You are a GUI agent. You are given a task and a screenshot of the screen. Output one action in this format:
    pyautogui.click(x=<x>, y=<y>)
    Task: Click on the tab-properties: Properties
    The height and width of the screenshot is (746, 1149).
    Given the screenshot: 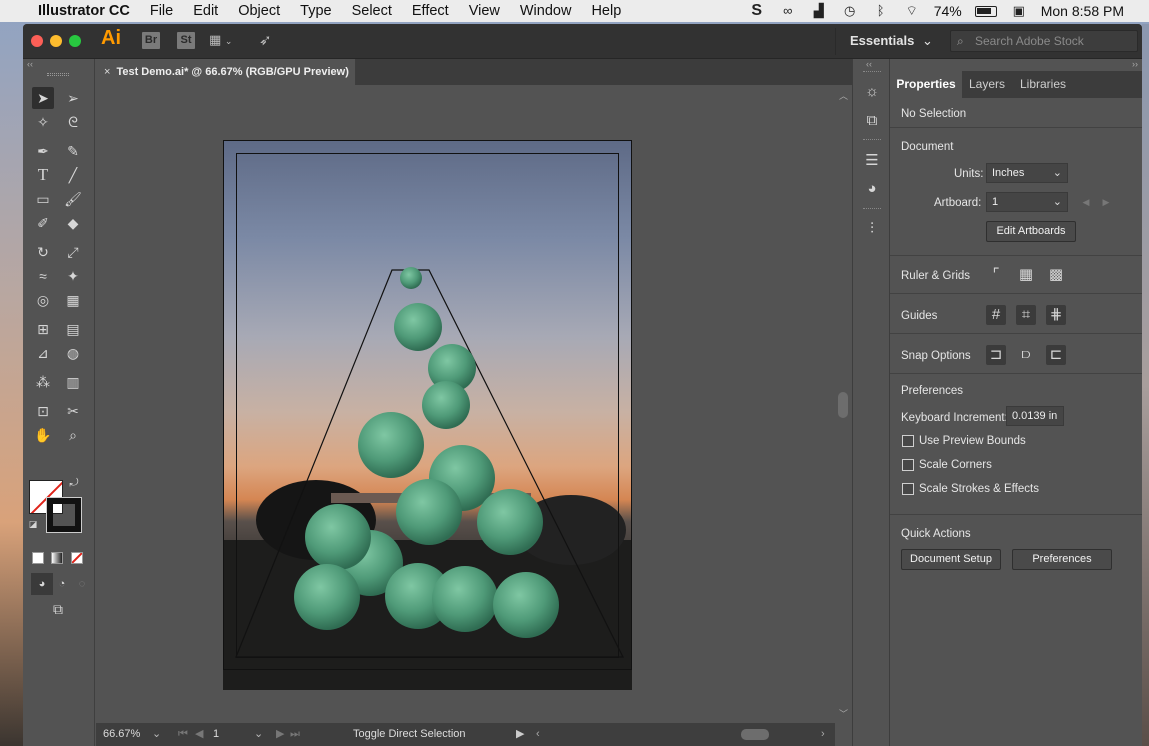 What is the action you would take?
    pyautogui.click(x=926, y=84)
    